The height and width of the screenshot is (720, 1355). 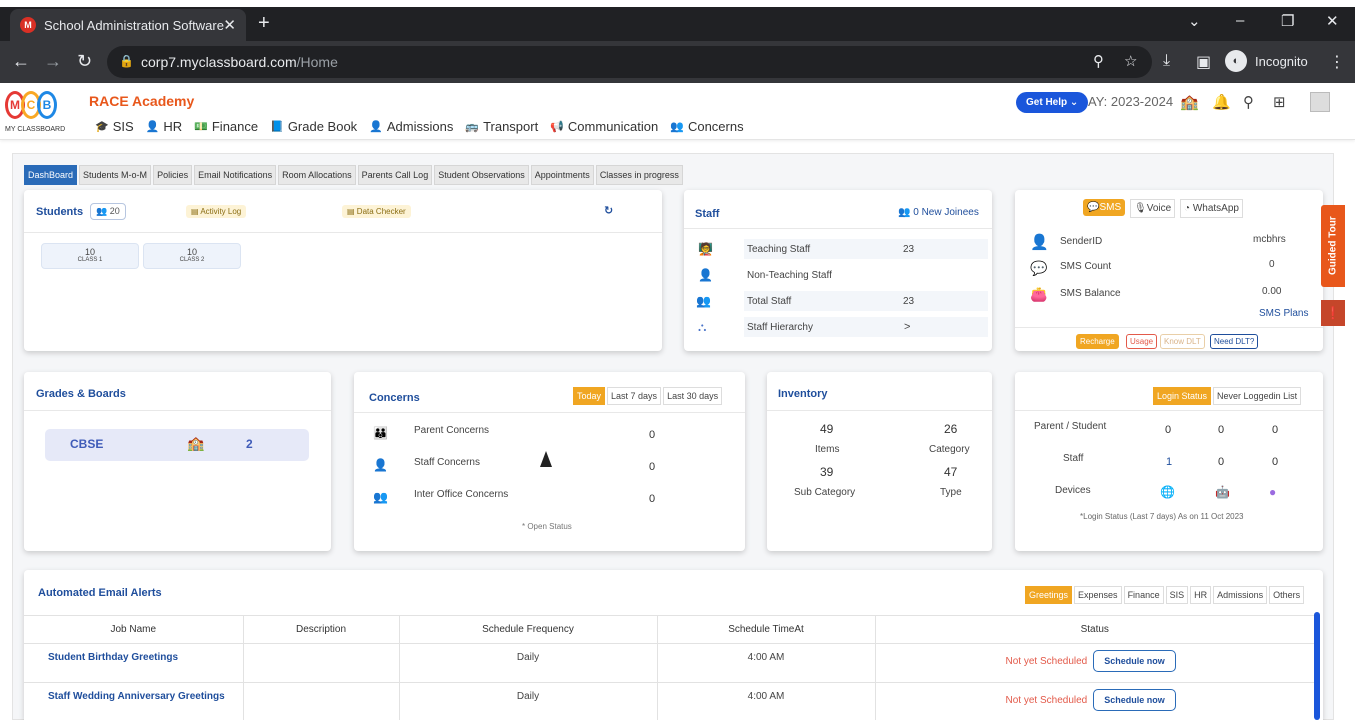 What do you see at coordinates (226, 126) in the screenshot?
I see `nav-finance: 💵 Finance` at bounding box center [226, 126].